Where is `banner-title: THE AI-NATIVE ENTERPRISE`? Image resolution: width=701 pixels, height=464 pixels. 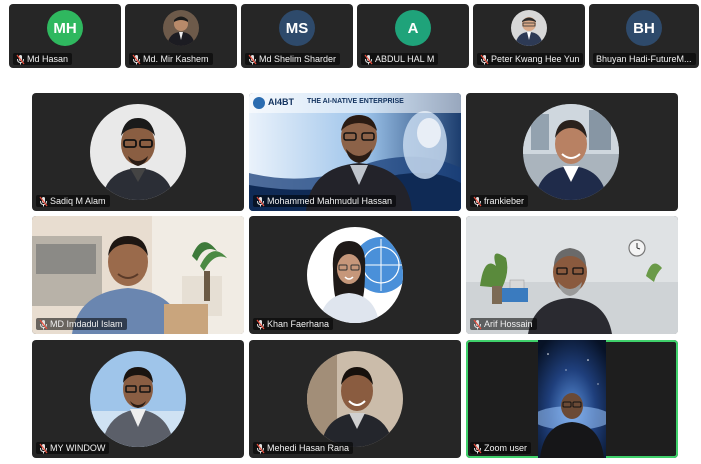
banner-title: THE AI-NATIVE ENTERPRISE is located at coordinates (355, 101).